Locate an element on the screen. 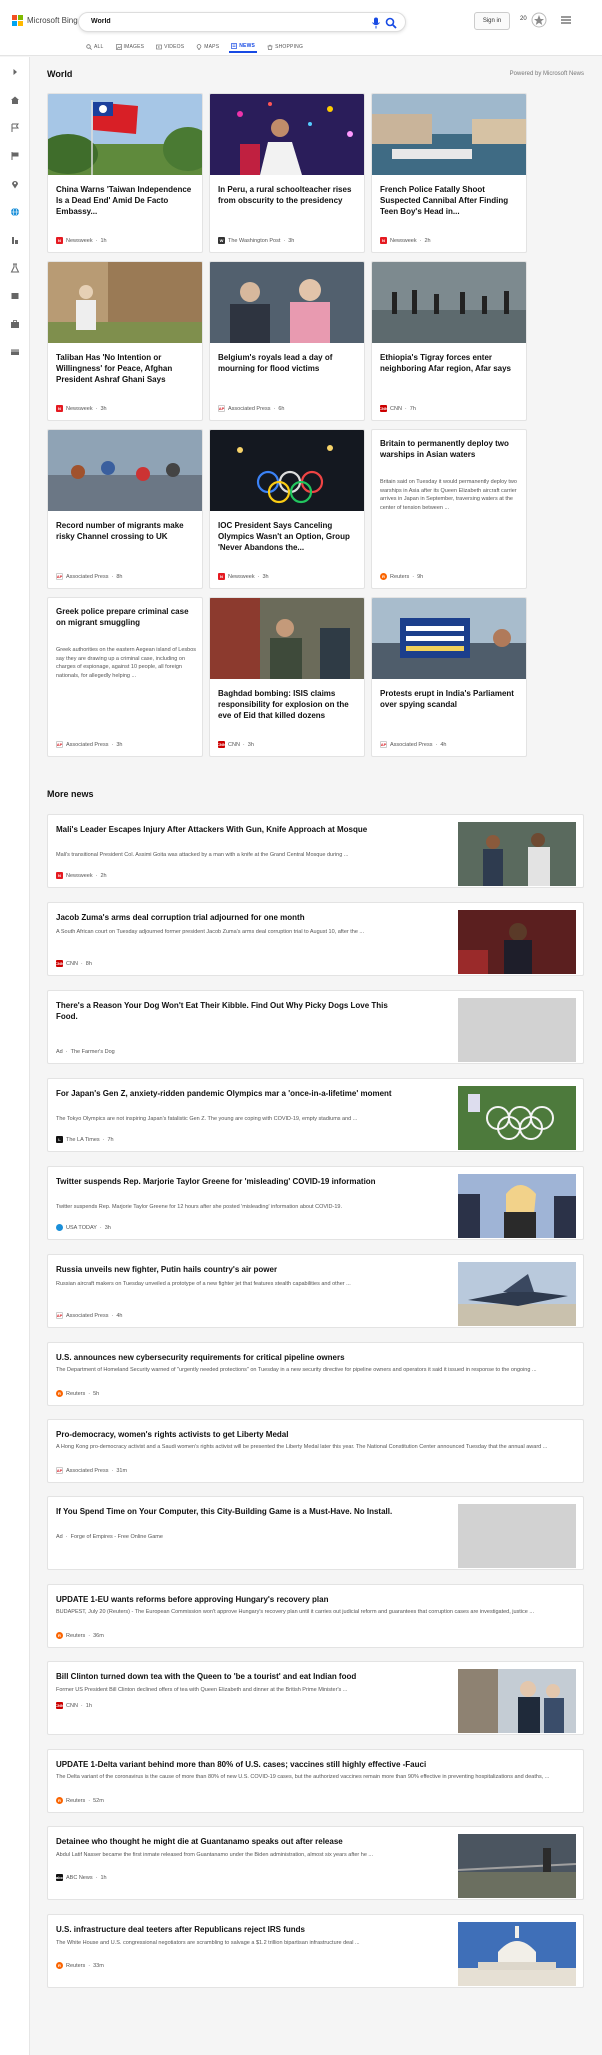 The width and height of the screenshot is (602, 2055). tab-news: NEWS is located at coordinates (243, 47).